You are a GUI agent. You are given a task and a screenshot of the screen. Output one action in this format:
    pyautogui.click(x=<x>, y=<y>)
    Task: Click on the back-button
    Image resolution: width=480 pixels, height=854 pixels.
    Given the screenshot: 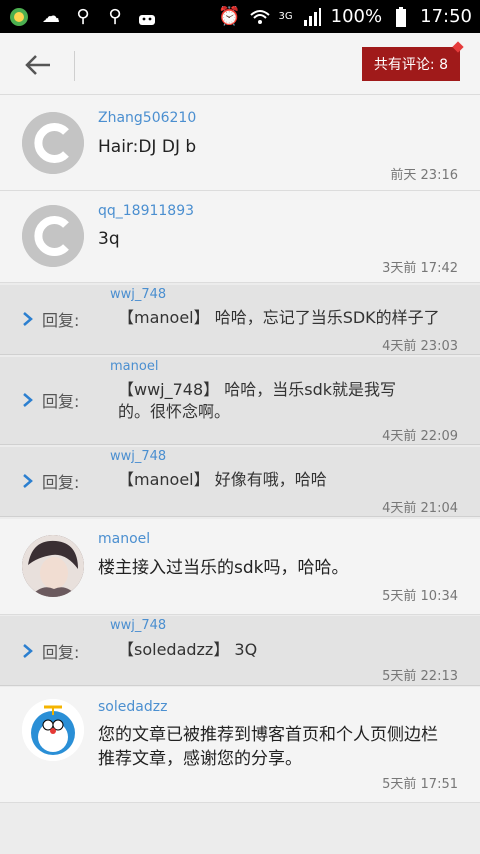 What is the action you would take?
    pyautogui.click(x=38, y=65)
    